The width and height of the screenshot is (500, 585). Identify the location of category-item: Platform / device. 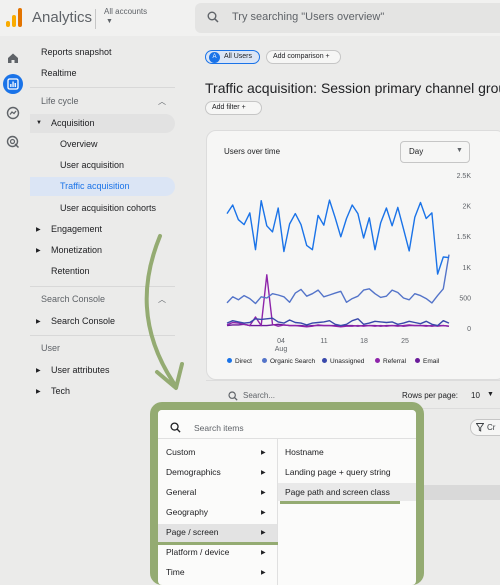
(197, 552).